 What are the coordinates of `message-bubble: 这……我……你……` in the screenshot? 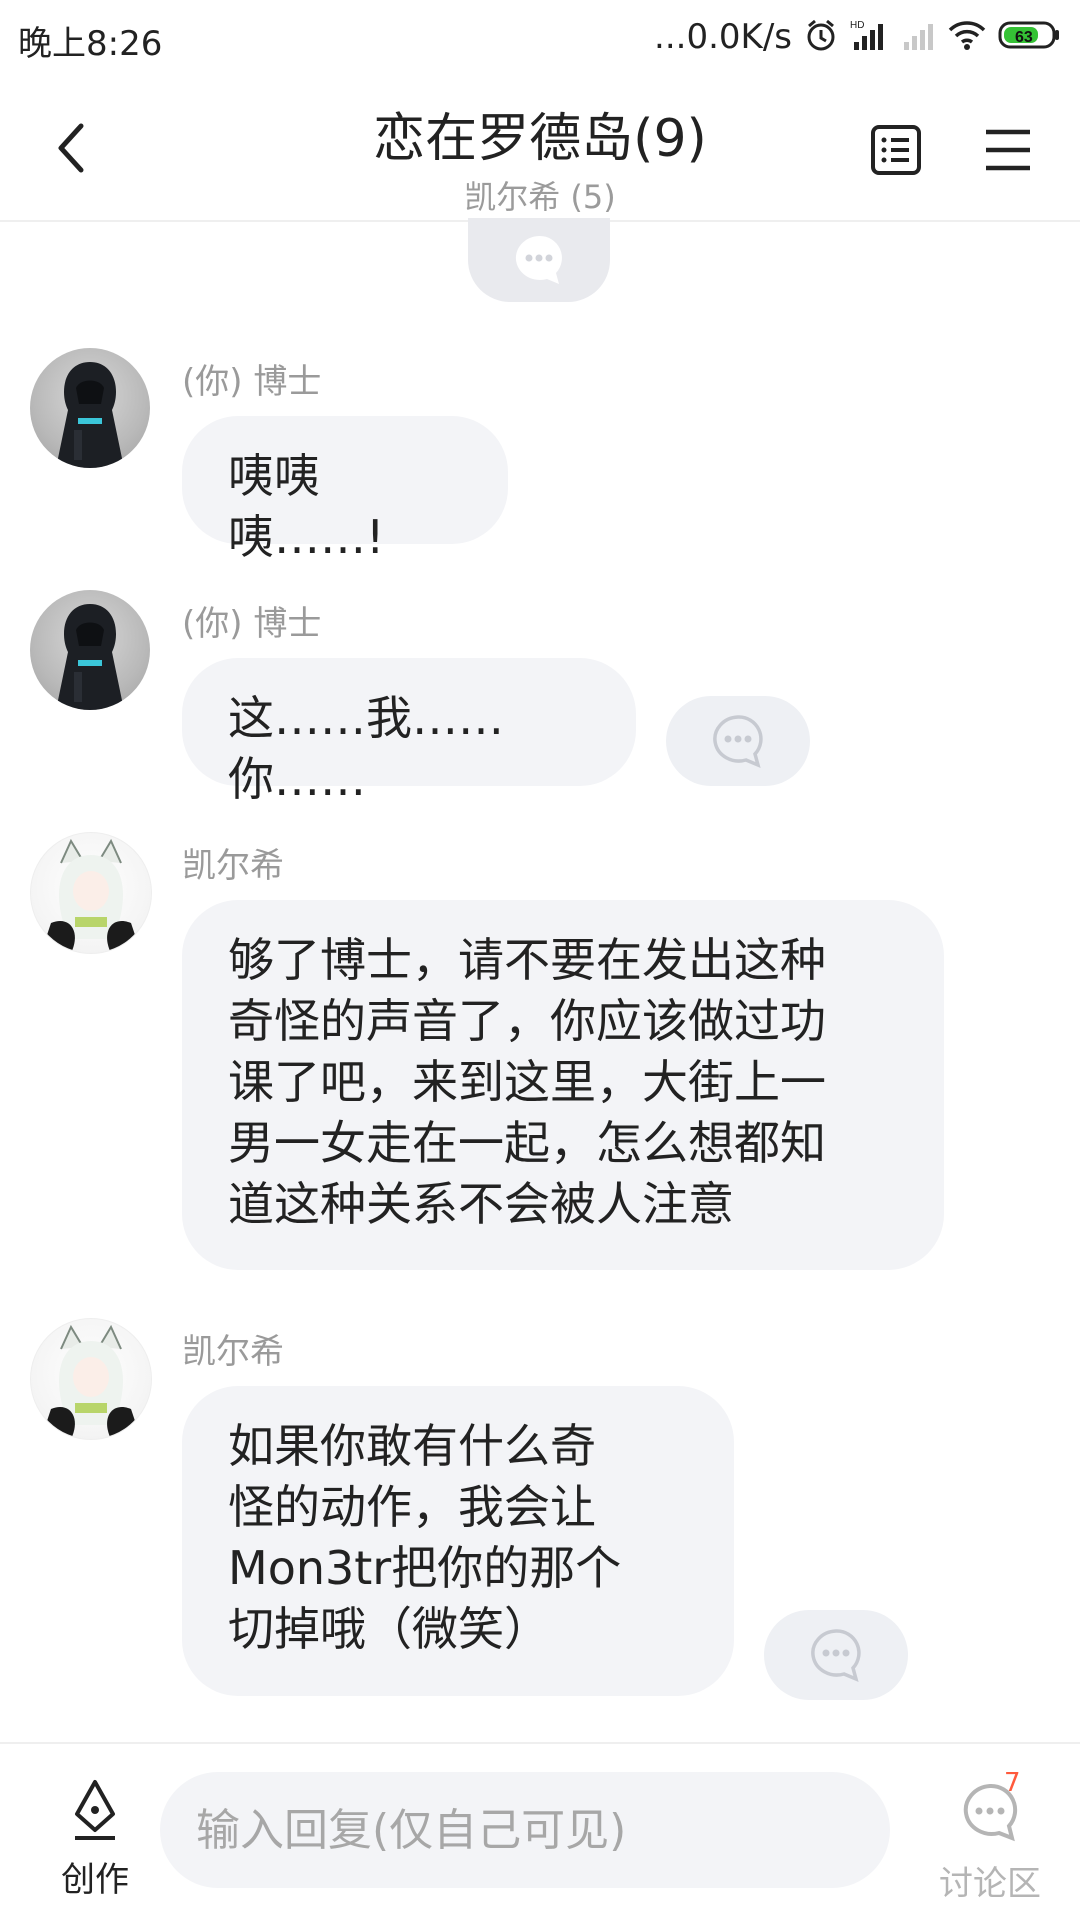 It's located at (409, 732).